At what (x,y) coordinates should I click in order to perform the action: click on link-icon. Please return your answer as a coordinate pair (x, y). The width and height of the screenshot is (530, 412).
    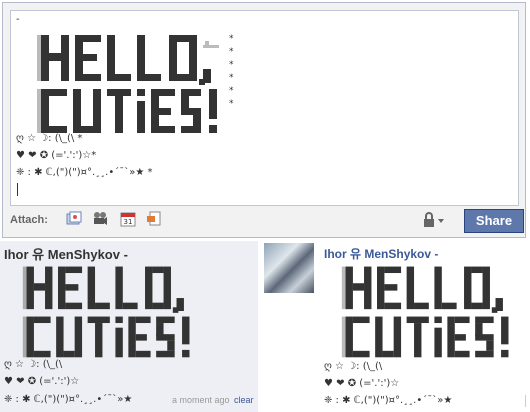
    Looking at the image, I should click on (154, 219).